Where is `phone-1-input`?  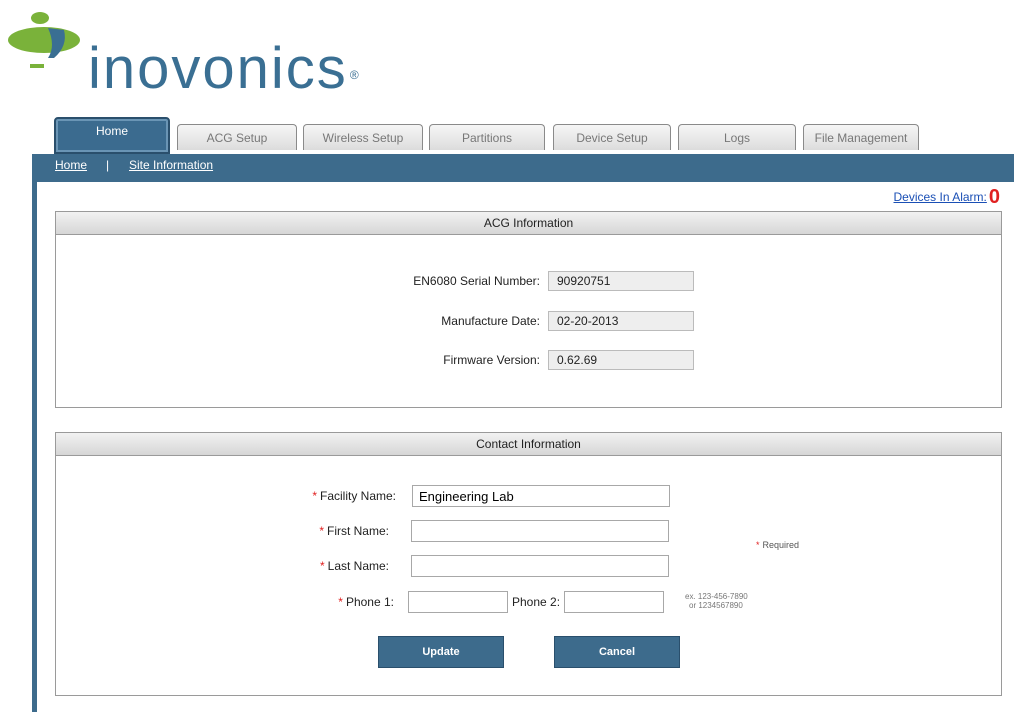 phone-1-input is located at coordinates (458, 602).